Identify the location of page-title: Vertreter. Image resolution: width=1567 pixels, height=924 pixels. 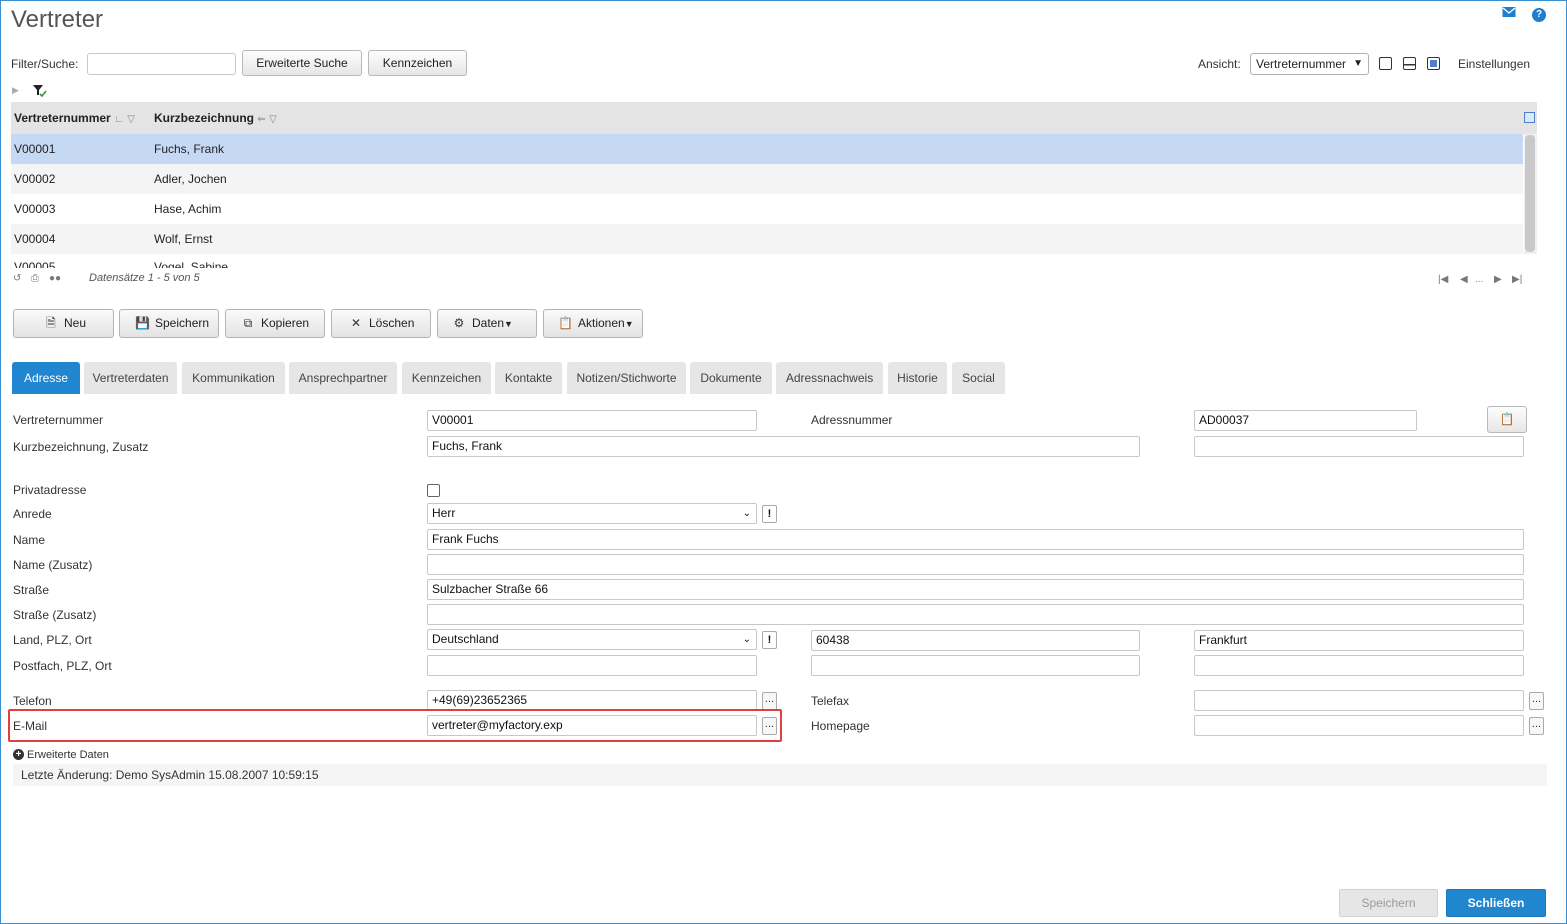
(57, 19).